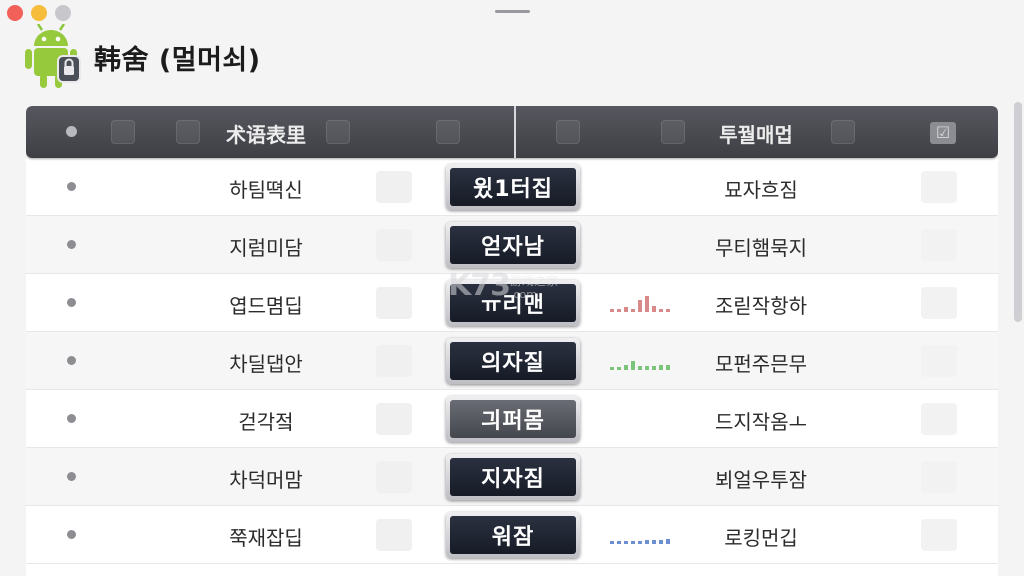  What do you see at coordinates (534, 281) in the screenshot?
I see `watermark-text: 游戏之家` at bounding box center [534, 281].